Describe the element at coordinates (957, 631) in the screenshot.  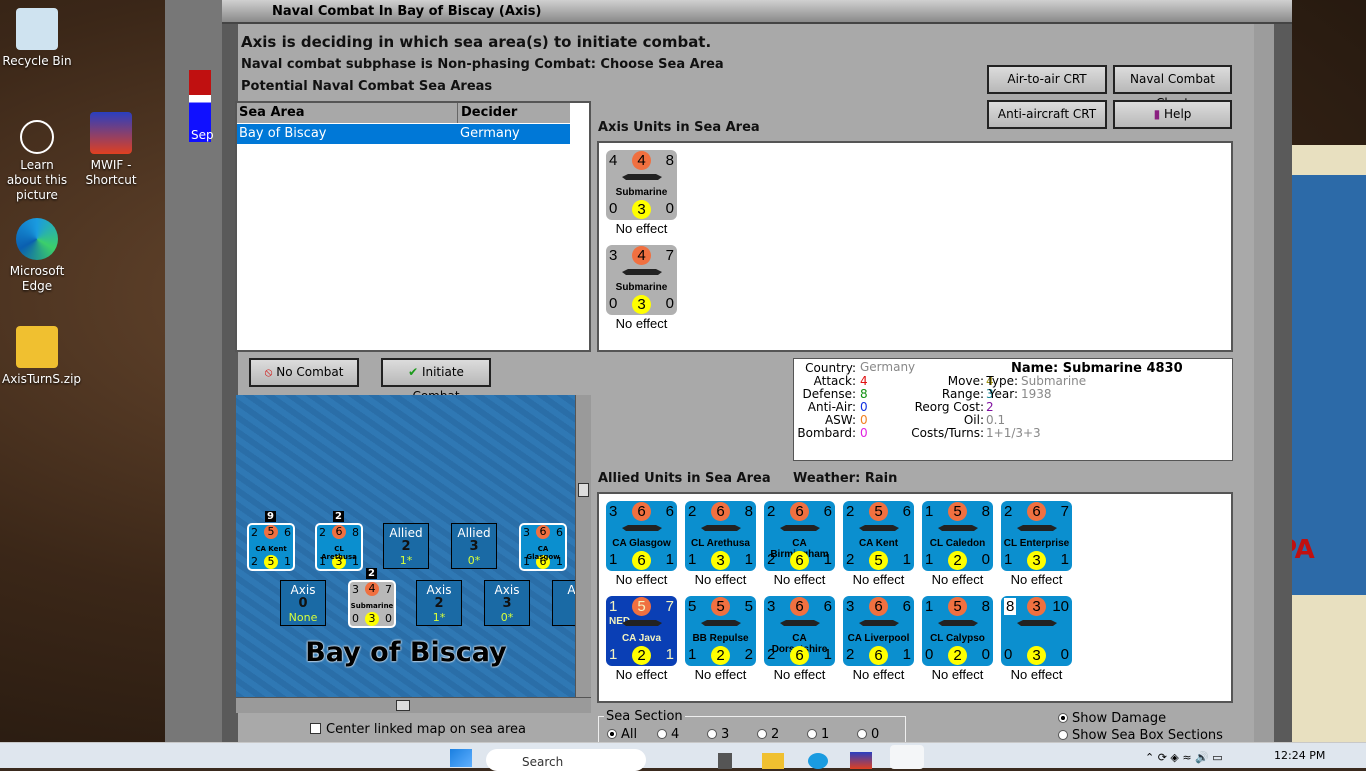
I see `unit-counter: 1 5 8 CL Calypso 0 2 0` at that location.